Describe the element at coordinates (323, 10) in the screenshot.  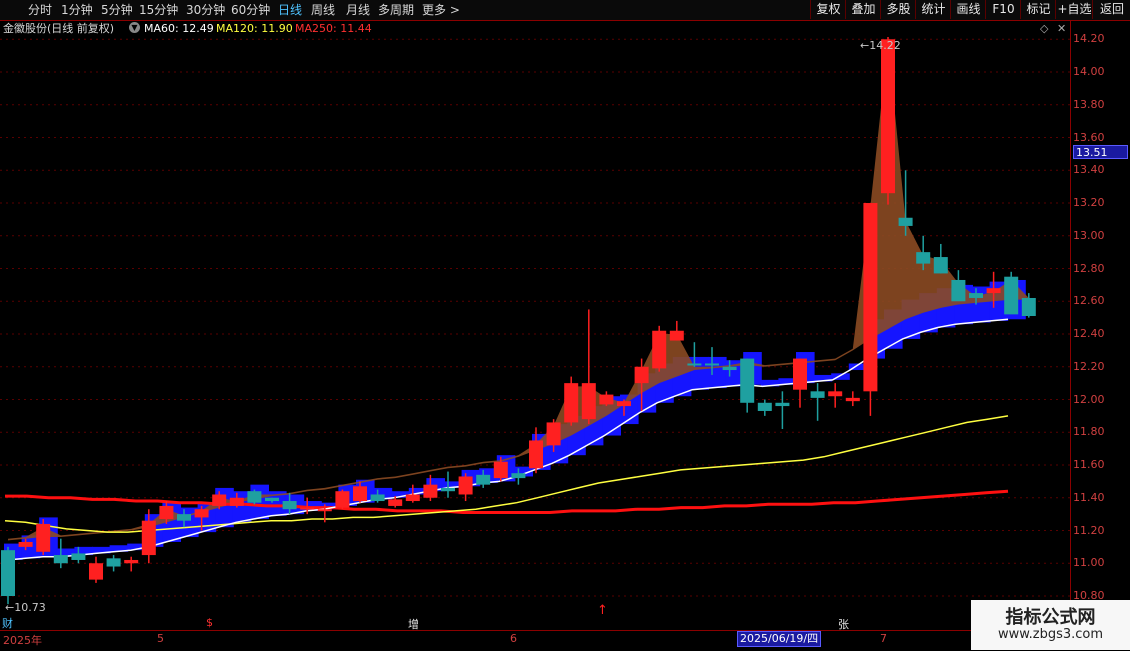
I see `period-tab-7: 周线` at that location.